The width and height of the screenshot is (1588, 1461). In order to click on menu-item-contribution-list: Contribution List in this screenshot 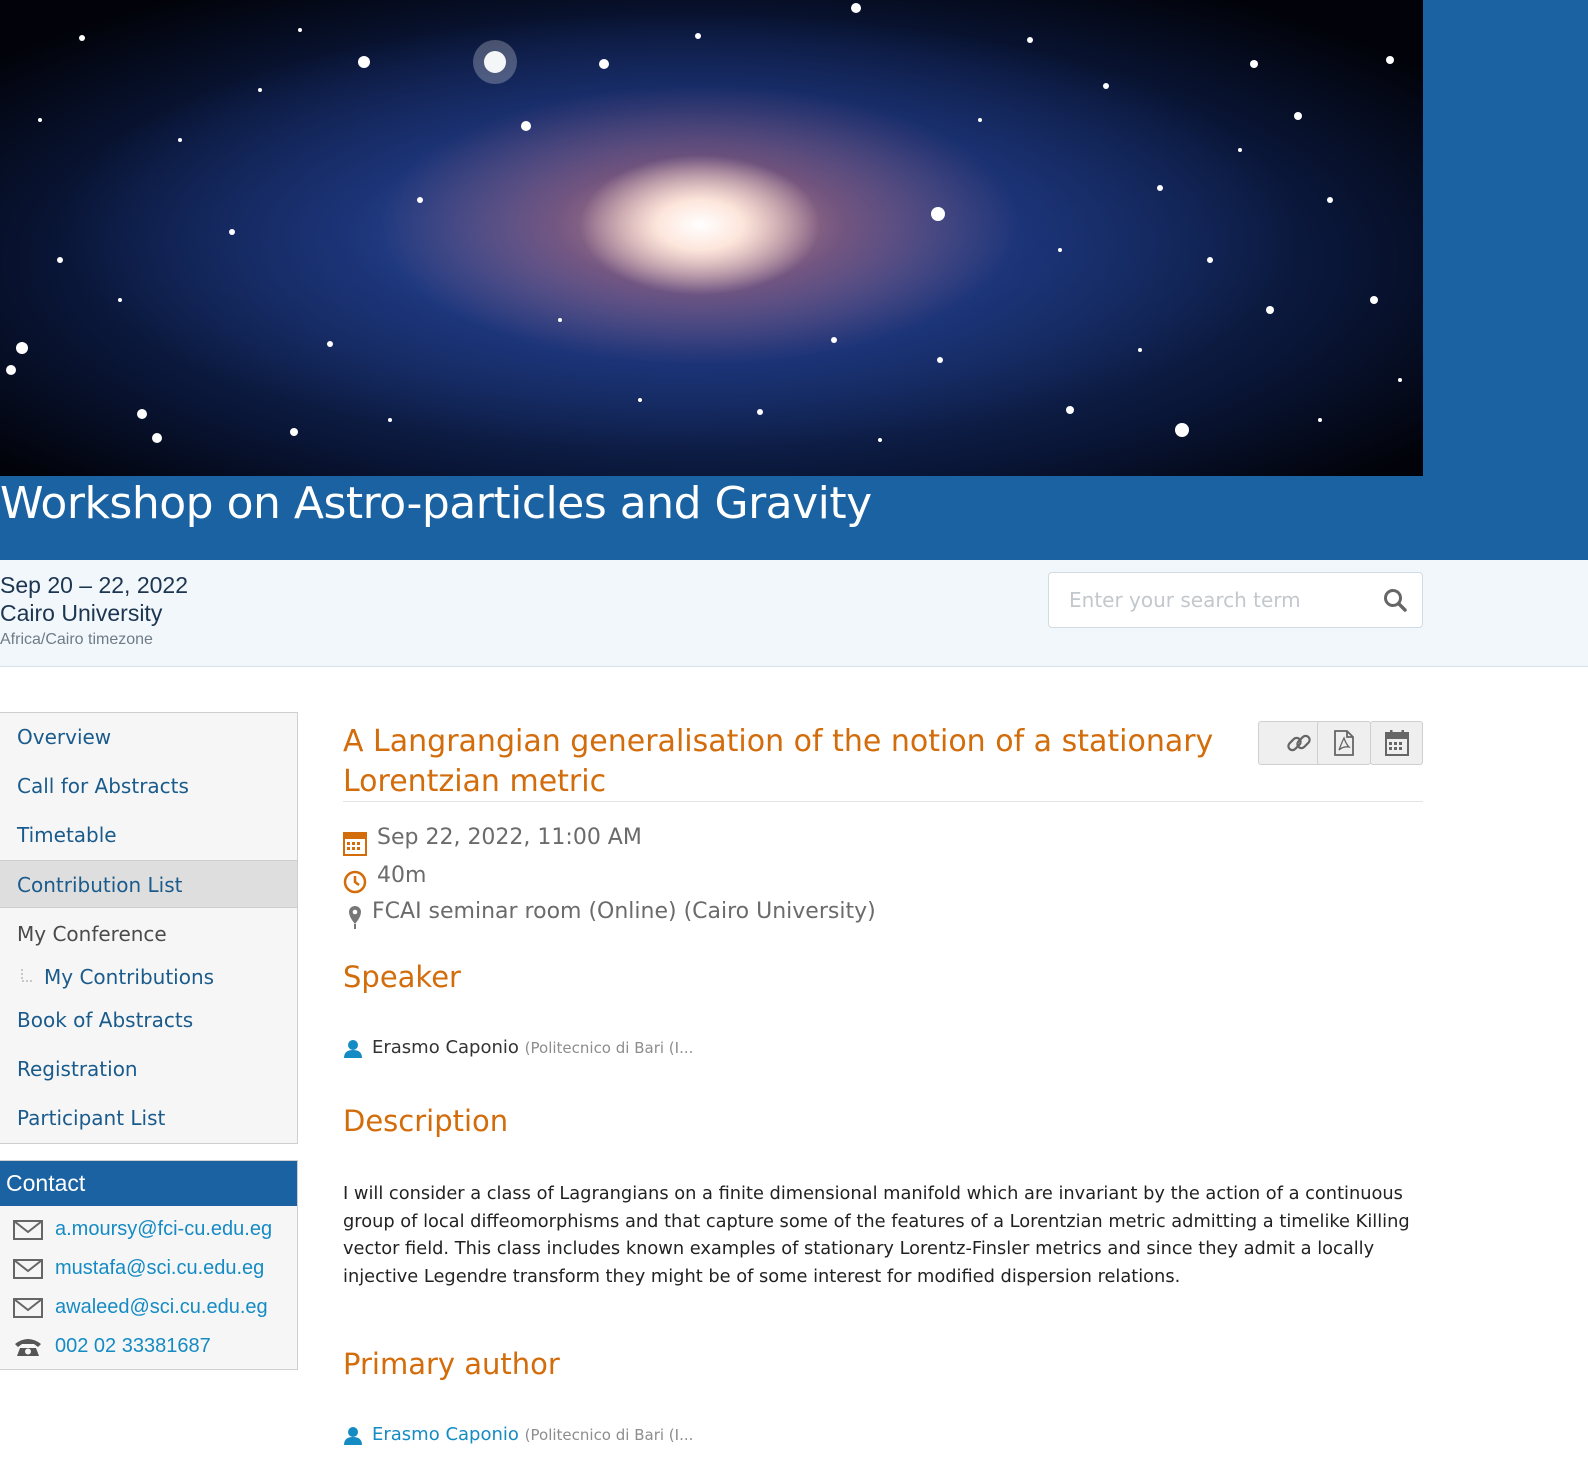, I will do `click(148, 884)`.